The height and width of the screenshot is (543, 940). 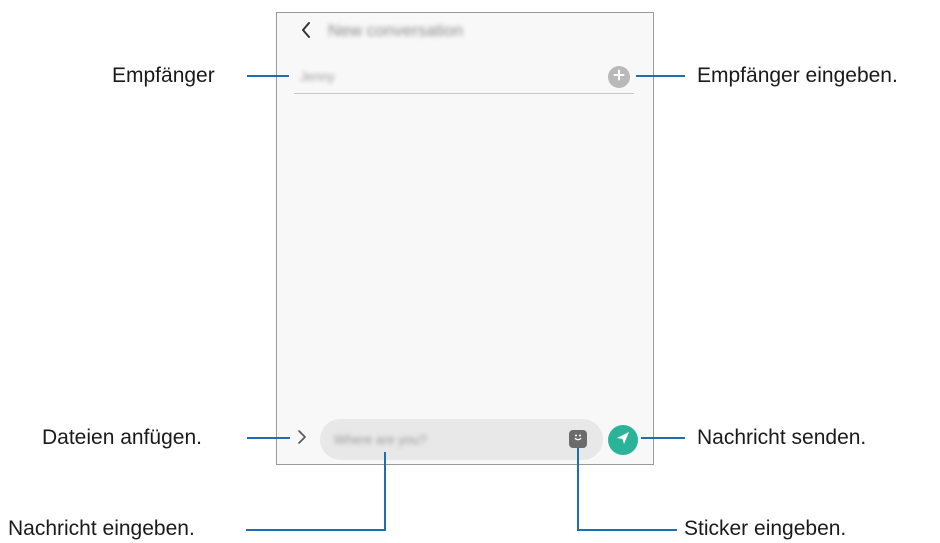 I want to click on recipient-value: Jenny, so click(x=317, y=76).